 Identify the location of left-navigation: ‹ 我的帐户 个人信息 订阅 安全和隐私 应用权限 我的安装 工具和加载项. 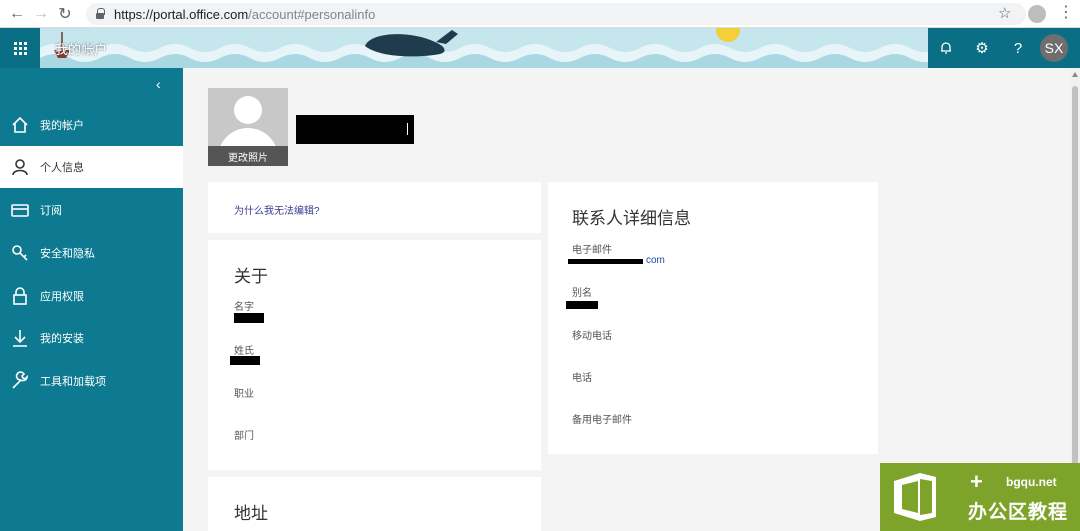
(91, 299).